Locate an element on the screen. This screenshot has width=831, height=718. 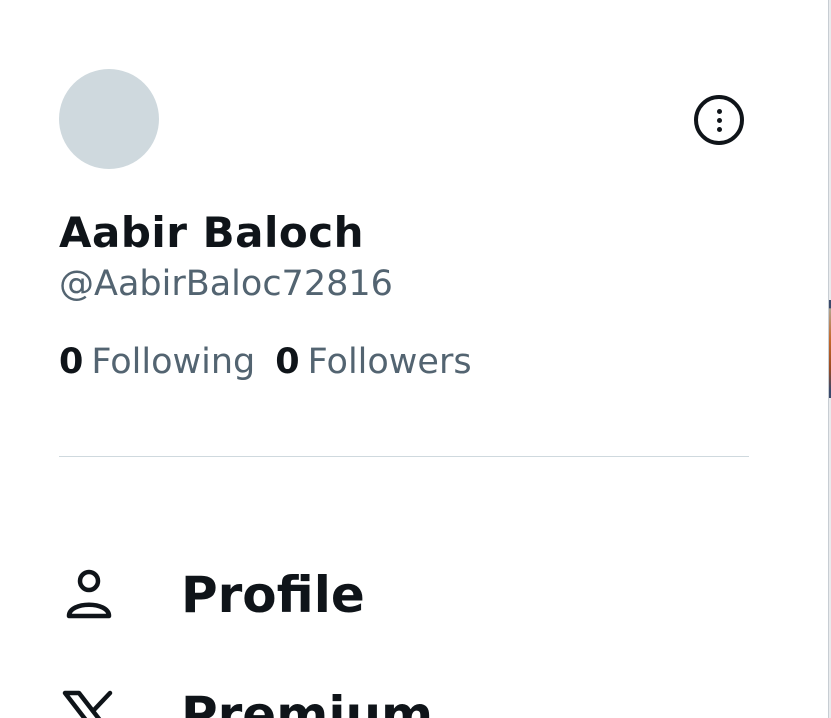
following-count: 0 is located at coordinates (71, 362).